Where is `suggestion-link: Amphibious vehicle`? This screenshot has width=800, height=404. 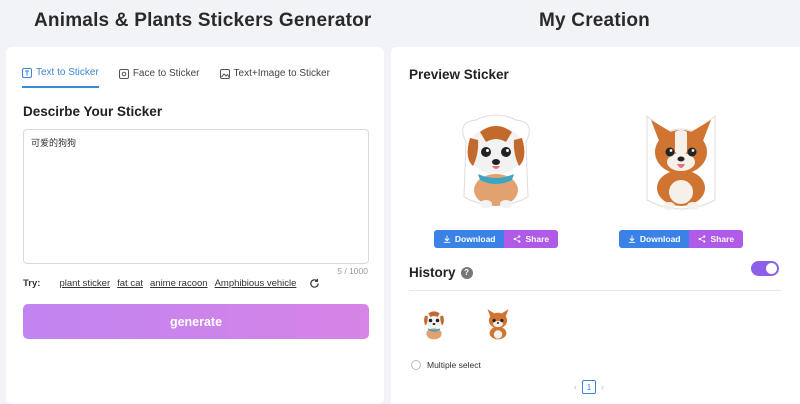 suggestion-link: Amphibious vehicle is located at coordinates (256, 283).